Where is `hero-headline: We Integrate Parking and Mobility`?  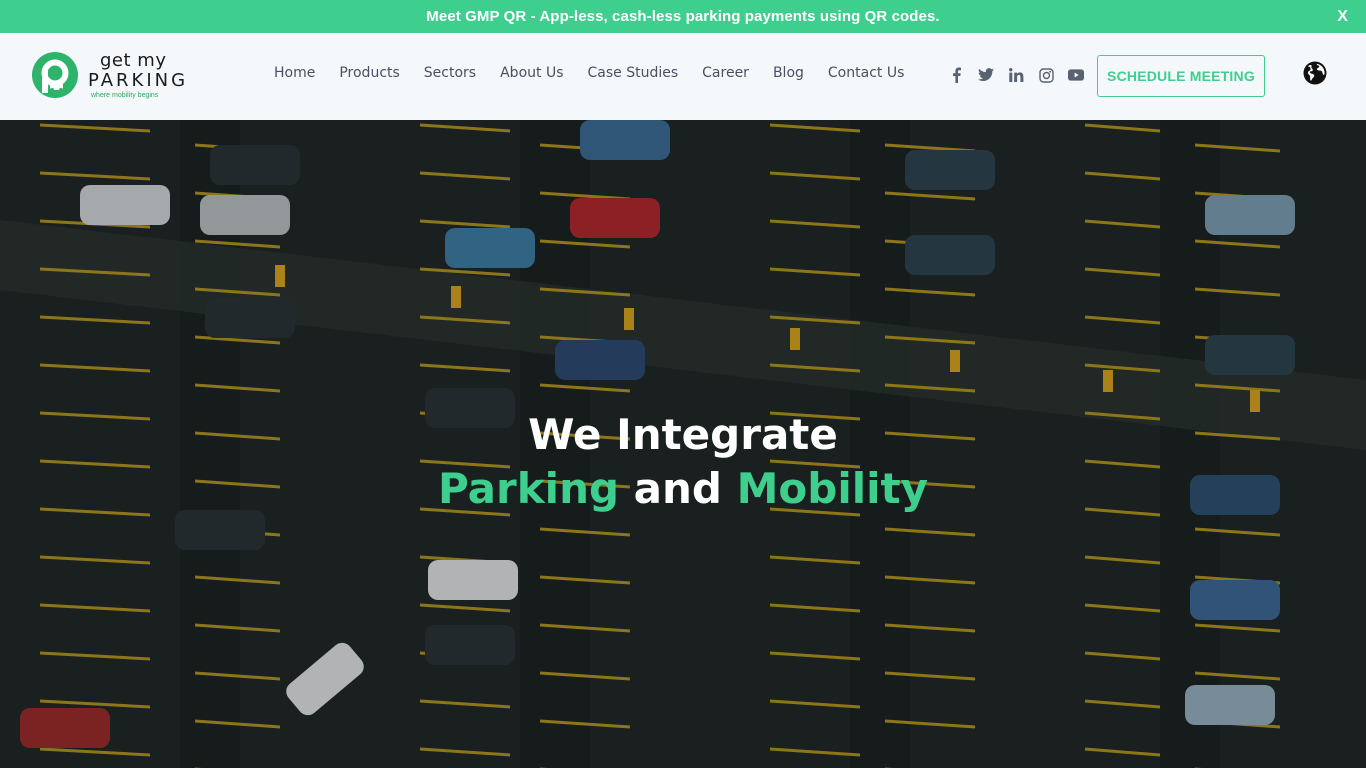
hero-headline: We Integrate Parking and Mobility is located at coordinates (683, 462).